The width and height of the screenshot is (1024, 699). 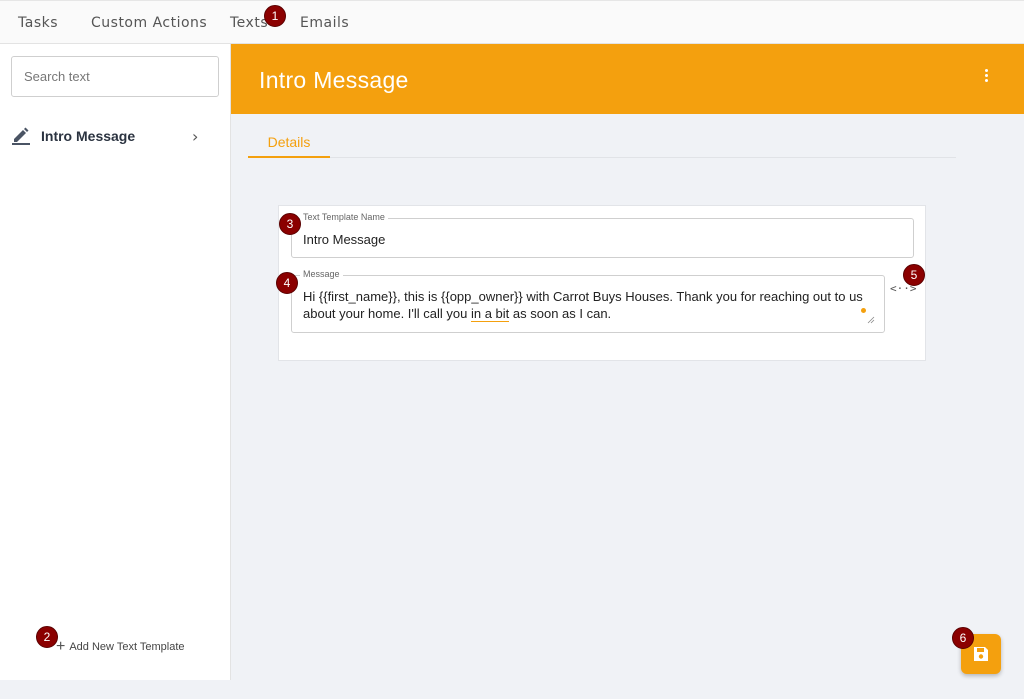 What do you see at coordinates (602, 157) in the screenshot?
I see `tabs-divider` at bounding box center [602, 157].